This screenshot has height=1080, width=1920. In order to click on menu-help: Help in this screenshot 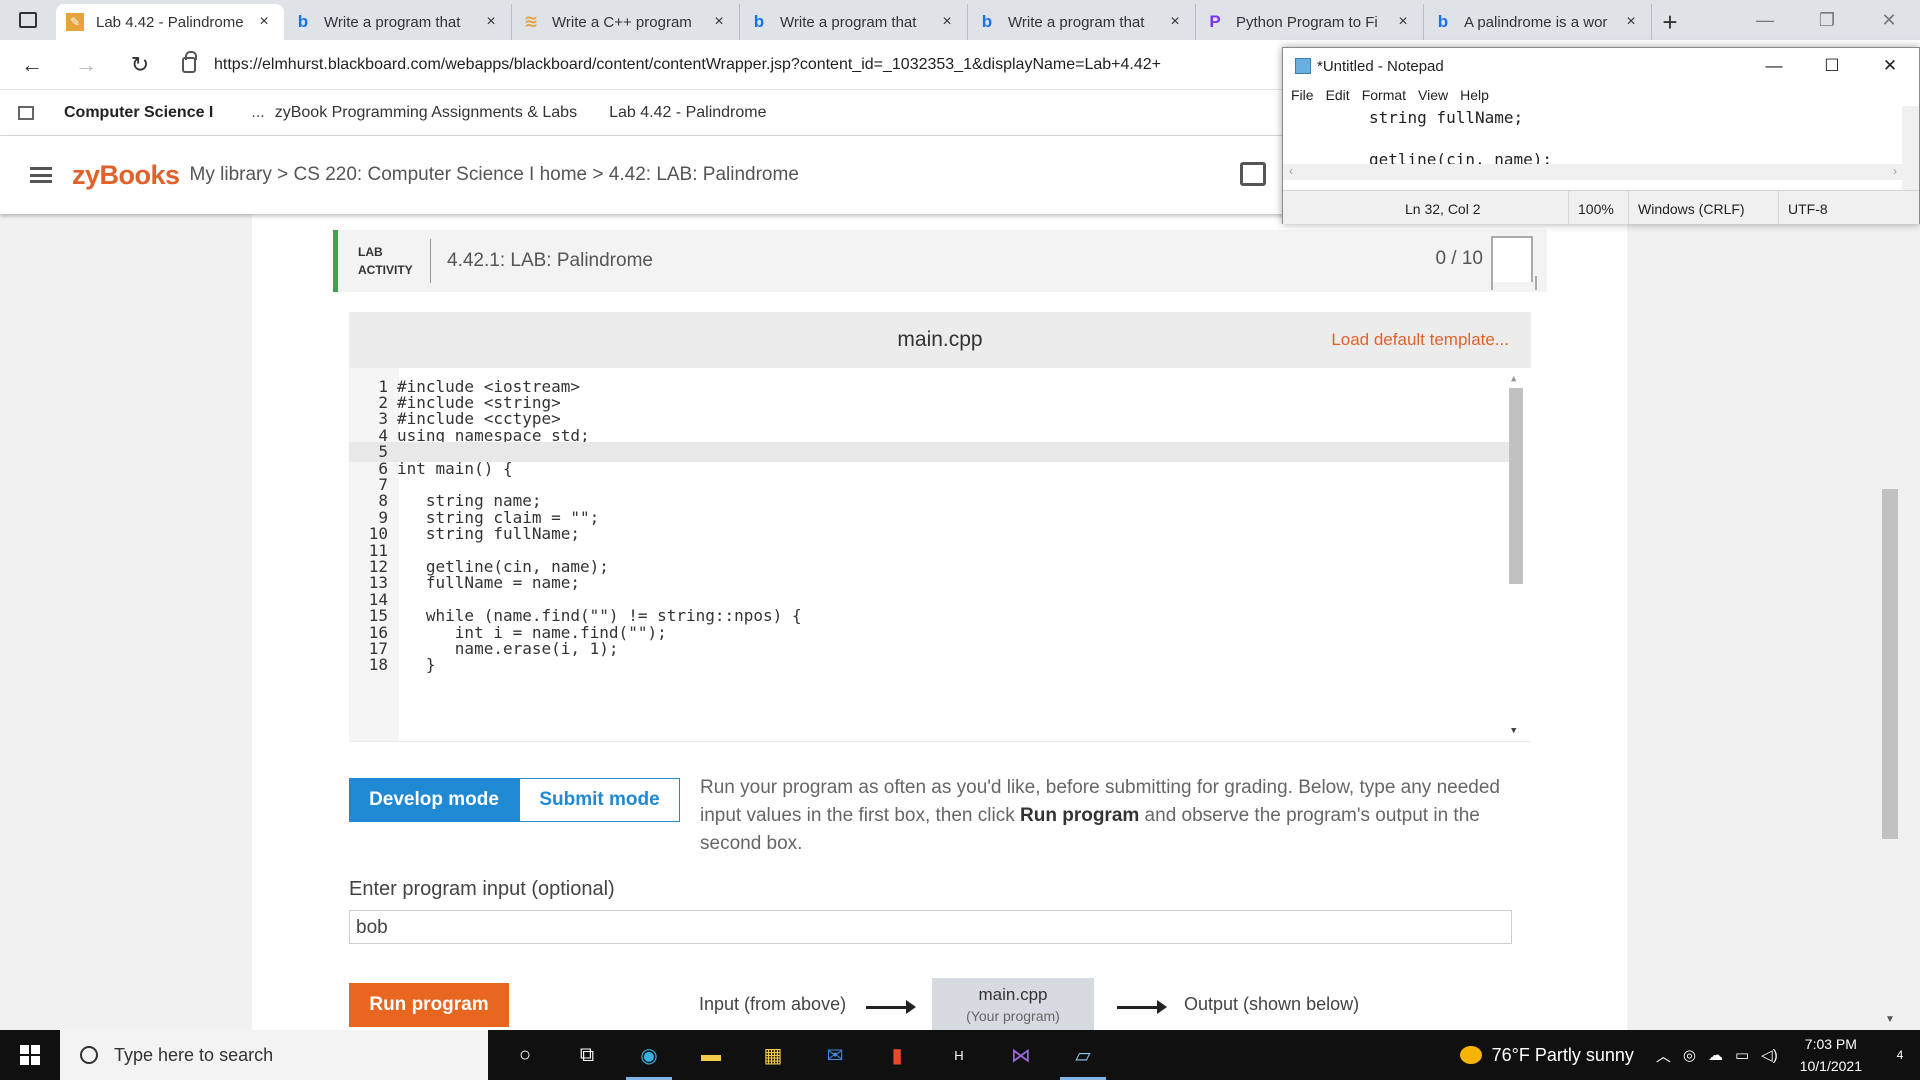, I will do `click(1474, 95)`.